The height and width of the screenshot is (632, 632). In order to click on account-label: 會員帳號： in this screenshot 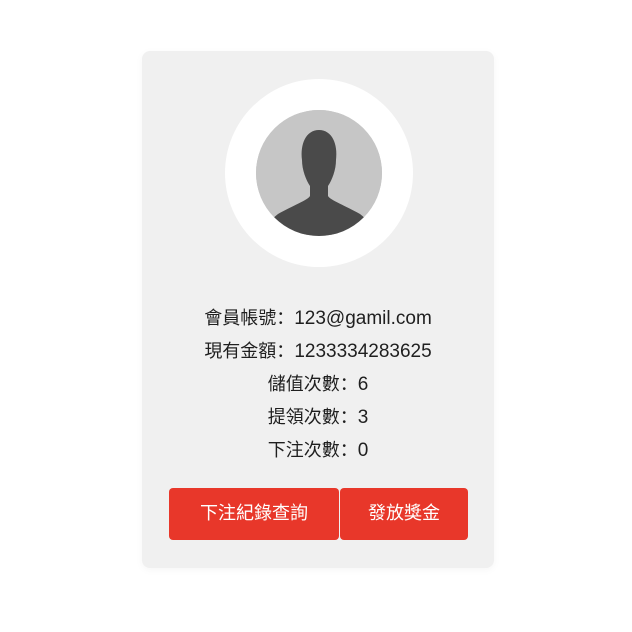, I will do `click(249, 318)`.